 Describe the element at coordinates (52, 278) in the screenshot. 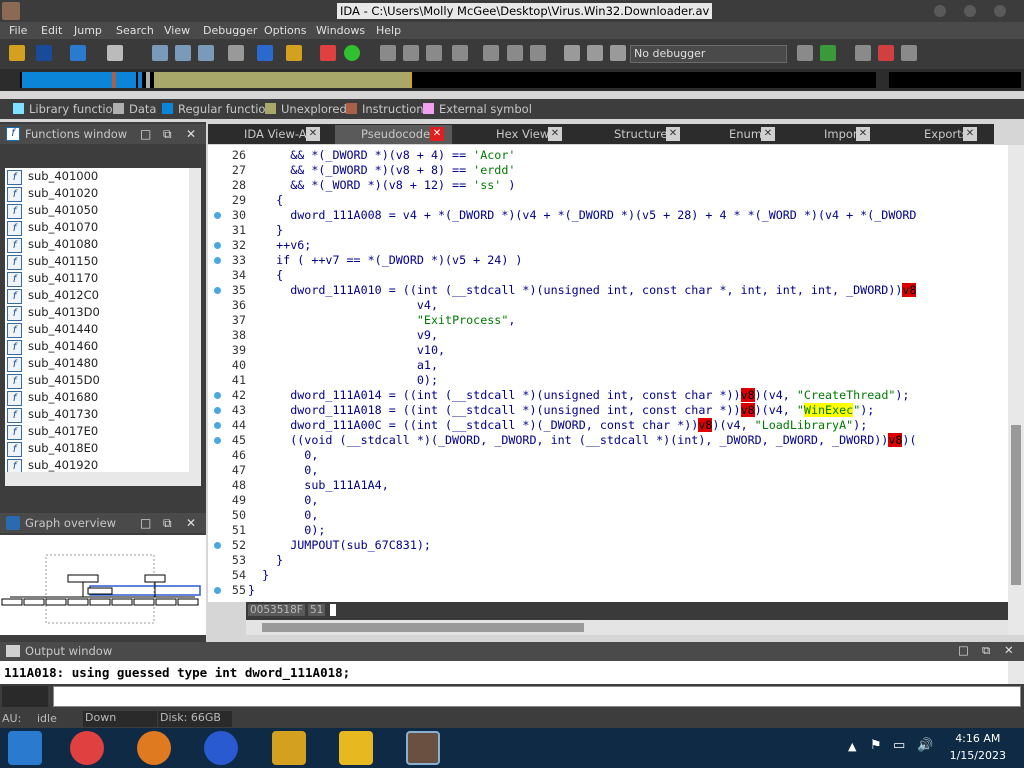

I see `list-item: f sub_401170` at that location.